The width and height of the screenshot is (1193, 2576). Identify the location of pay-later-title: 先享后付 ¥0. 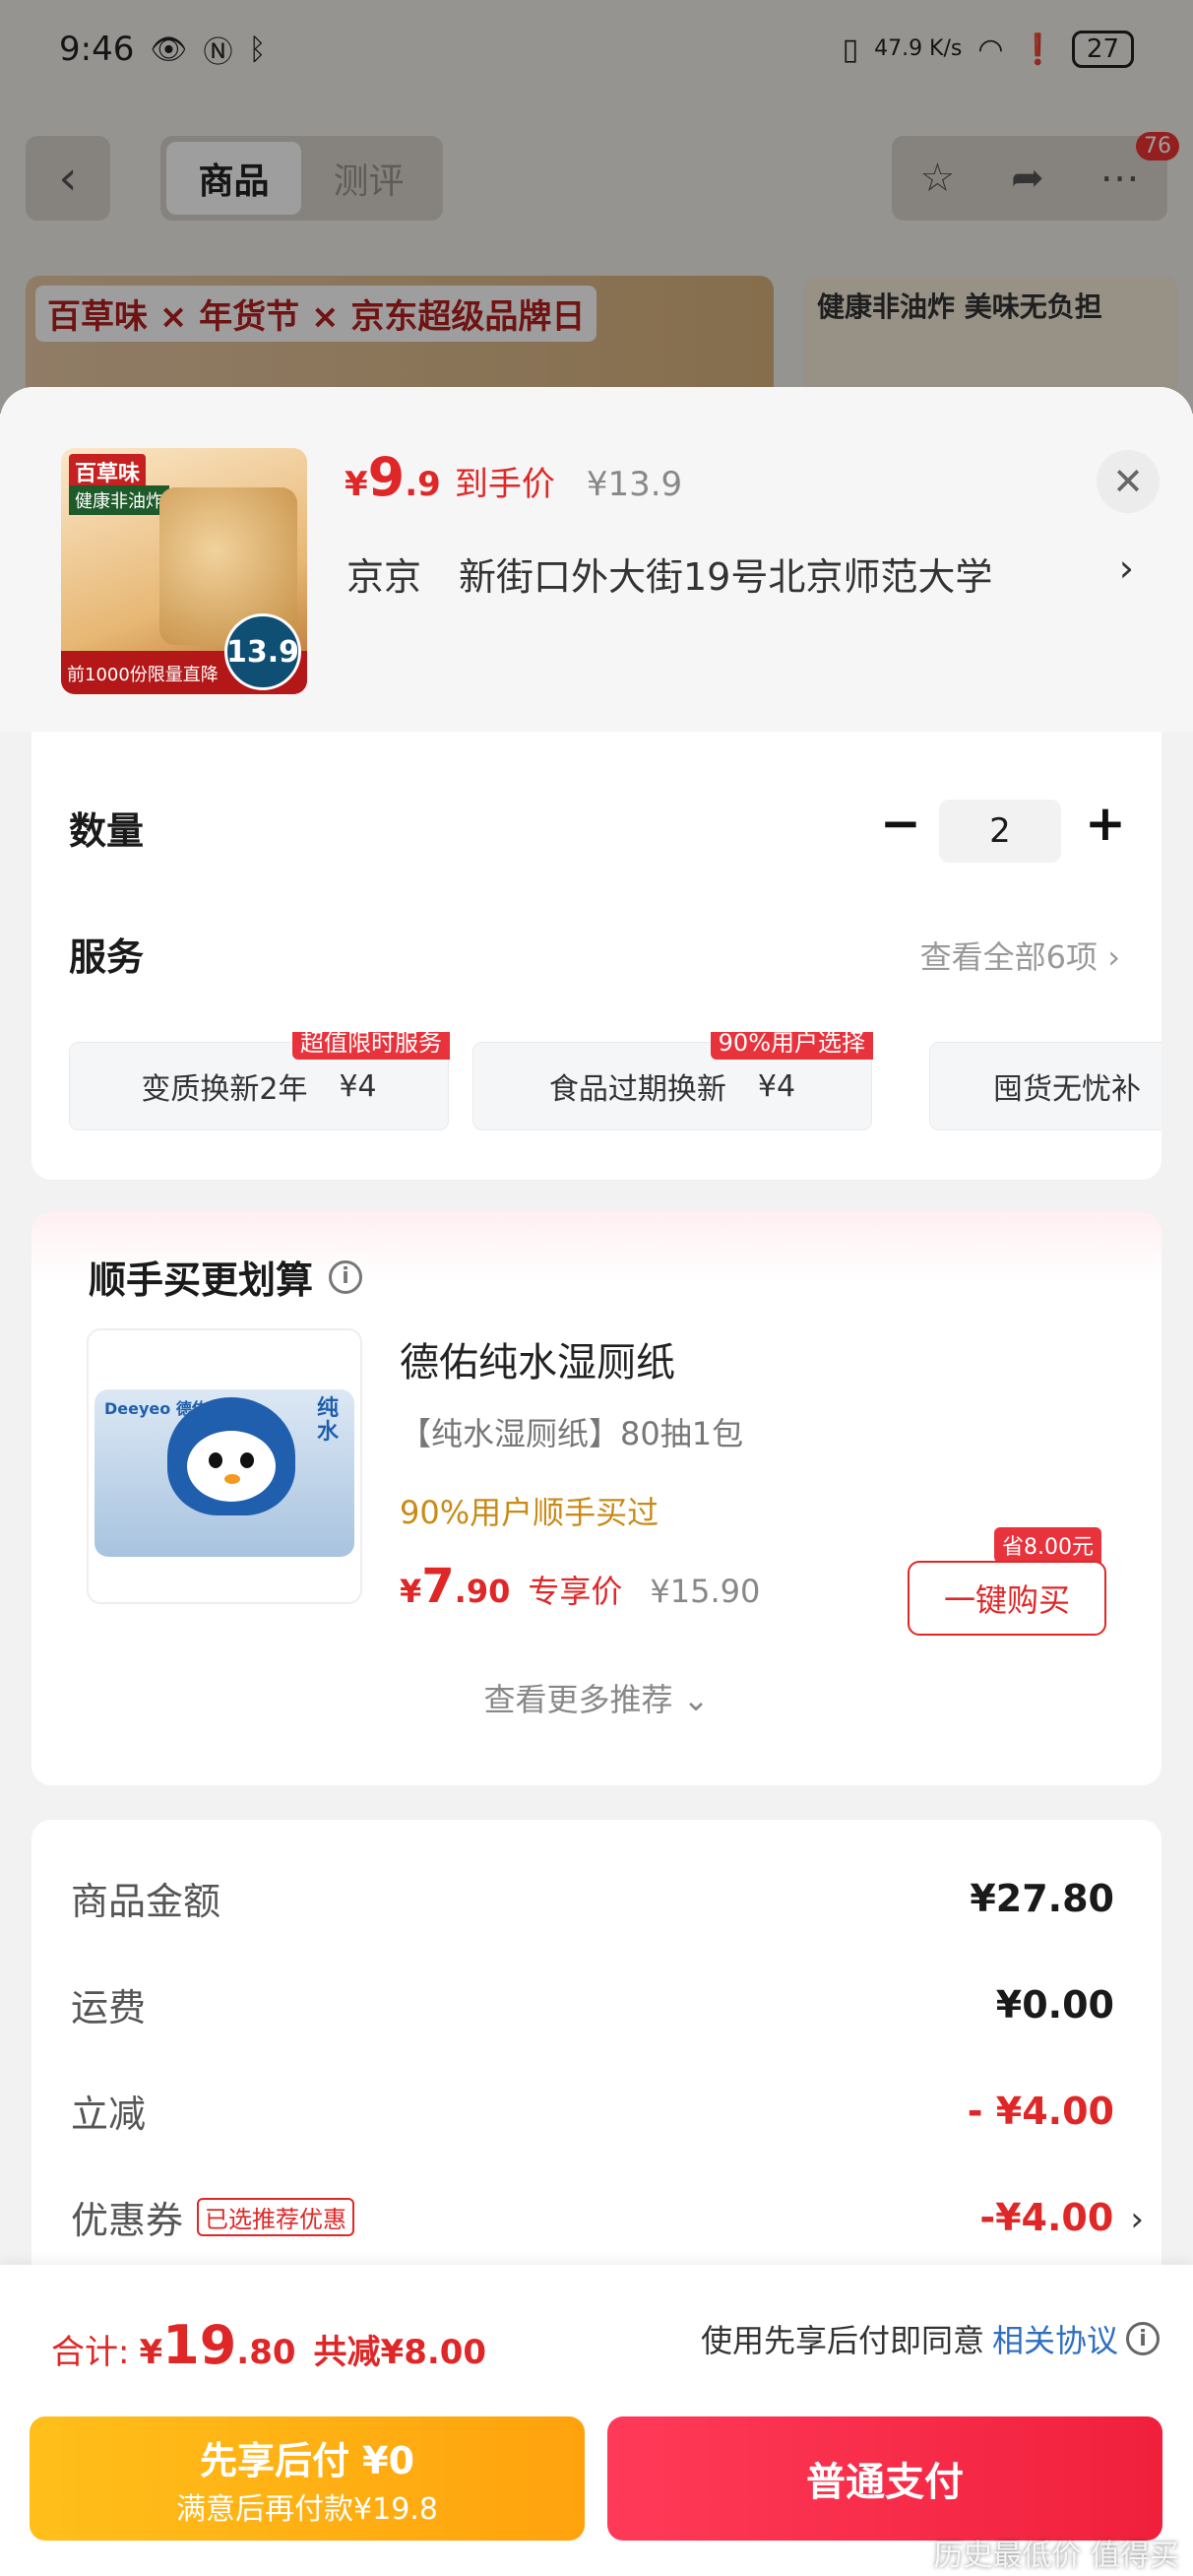
(307, 2460).